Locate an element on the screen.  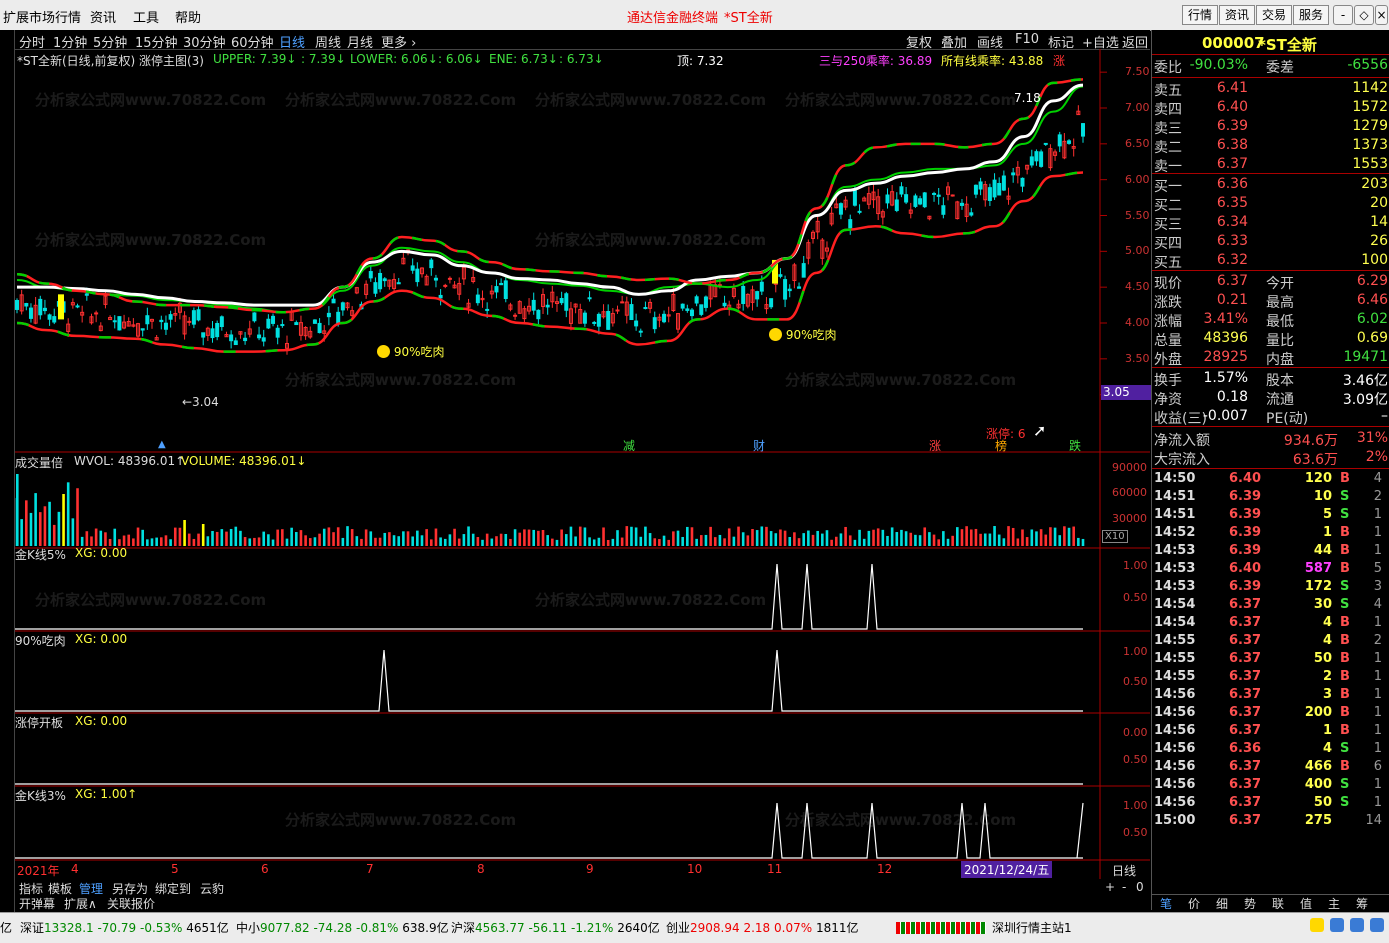
menu-item-tools: 工具 is located at coordinates (146, 16).